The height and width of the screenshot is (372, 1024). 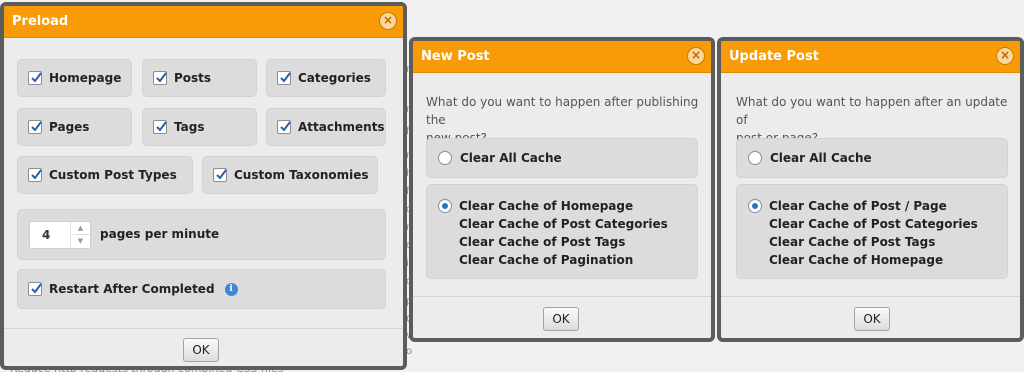 What do you see at coordinates (201, 350) in the screenshot?
I see `preload-ok-button: OK` at bounding box center [201, 350].